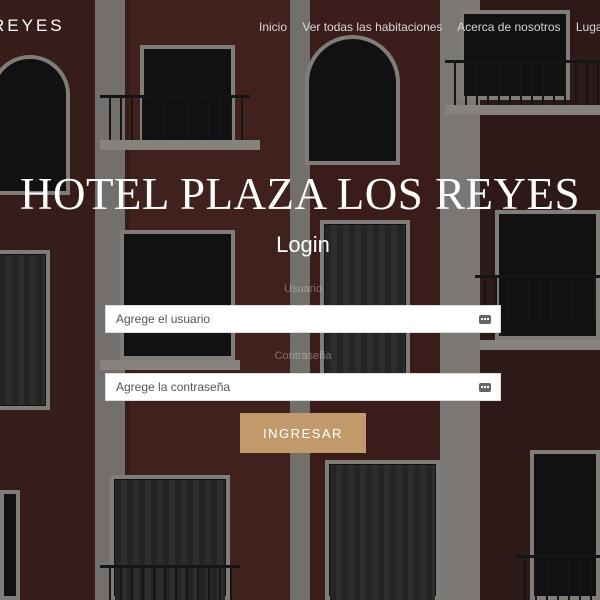 Image resolution: width=600 pixels, height=600 pixels. I want to click on hotel-title: HOTEL PLAZA LOS REYES, so click(300, 194).